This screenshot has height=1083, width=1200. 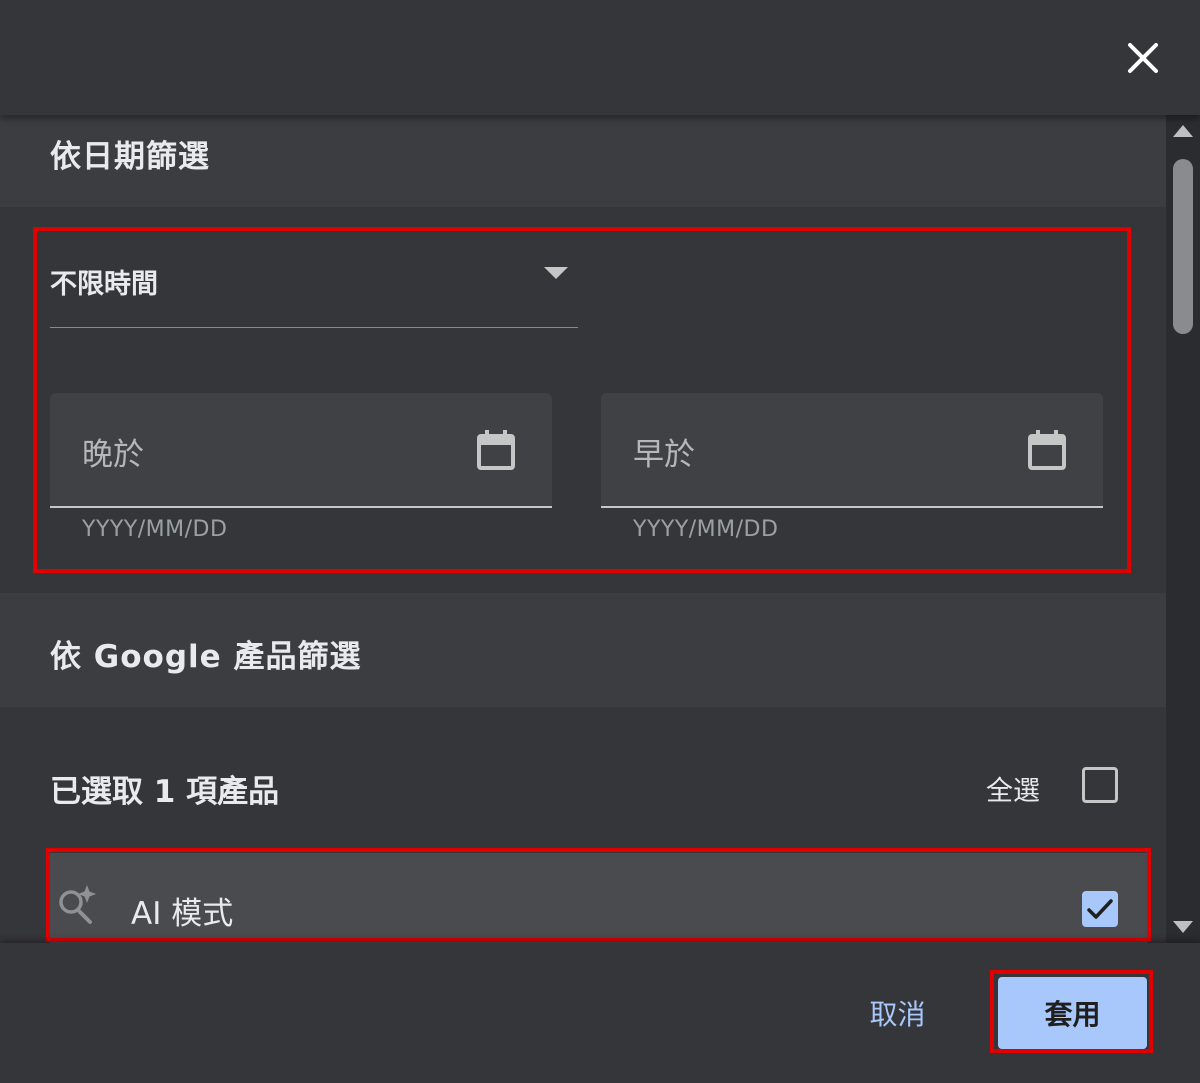 What do you see at coordinates (1183, 927) in the screenshot?
I see `scroll-down-arrow-icon` at bounding box center [1183, 927].